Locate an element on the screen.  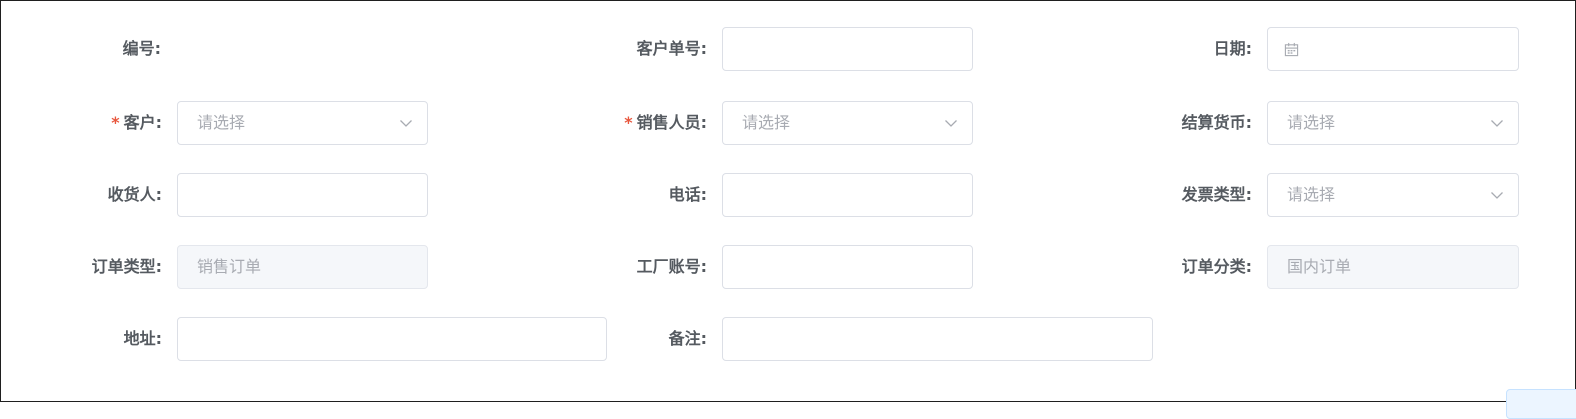
remark-input is located at coordinates (937, 339).